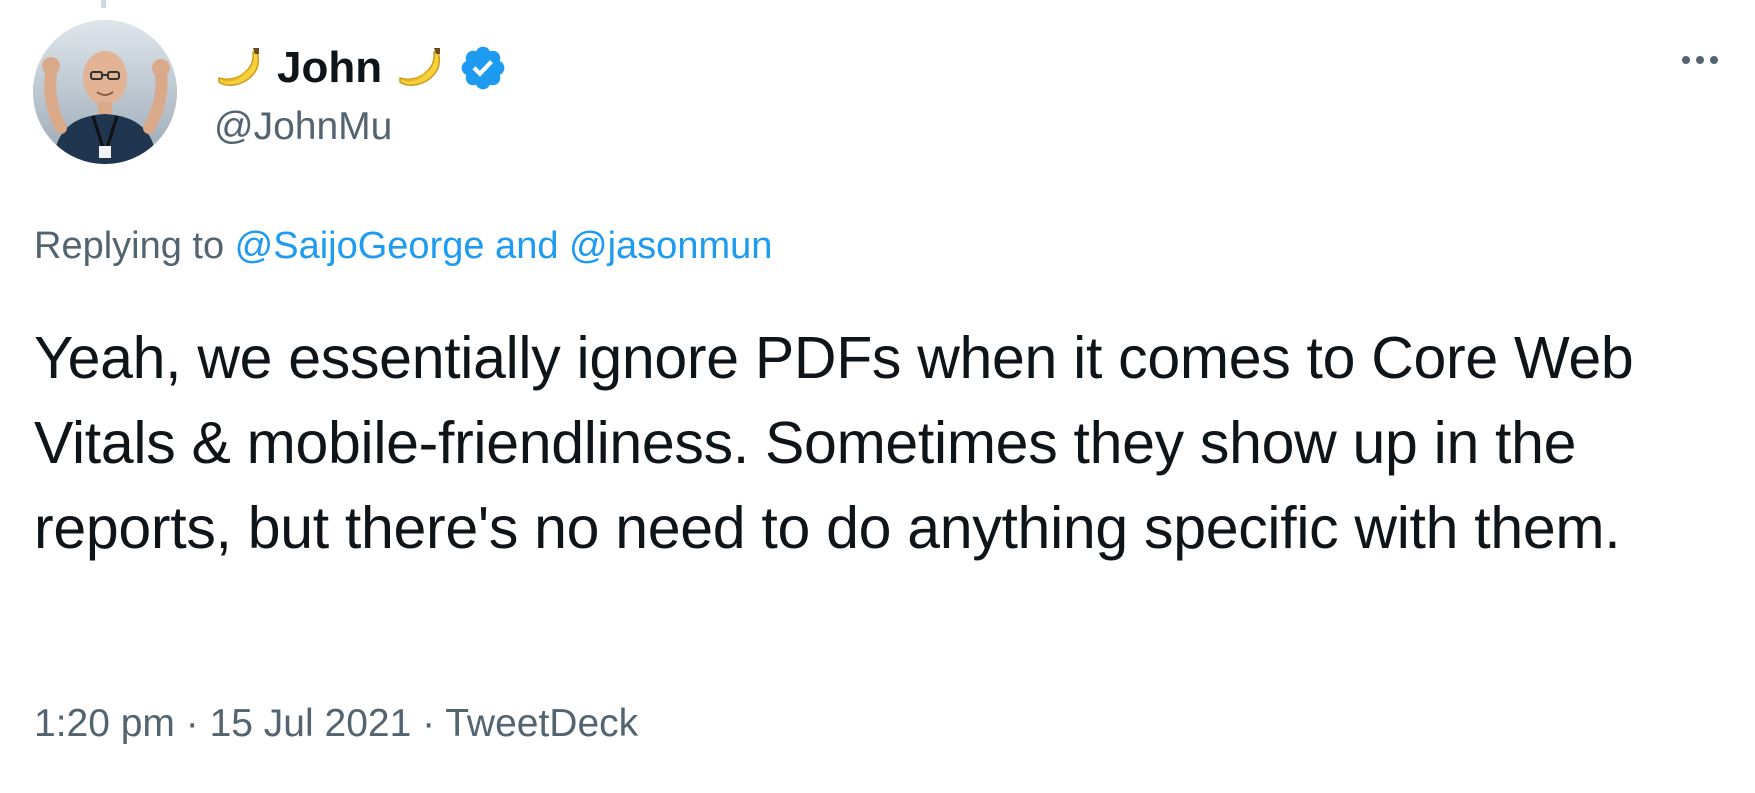 This screenshot has height=793, width=1755. I want to click on more-options-button, so click(1700, 60).